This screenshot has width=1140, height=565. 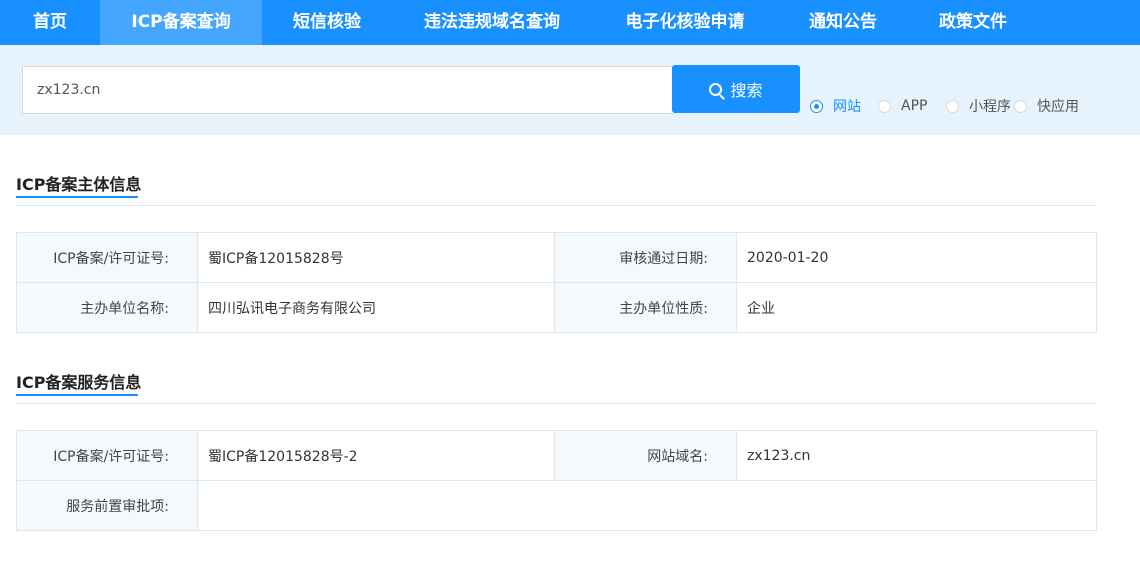 I want to click on nav-item-illegal-domain-query: 违法违规域名查询, so click(x=492, y=22).